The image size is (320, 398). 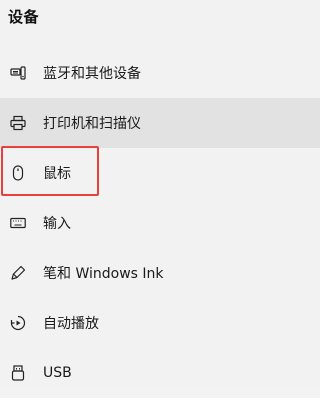 What do you see at coordinates (103, 274) in the screenshot?
I see `nav-item-label: 笔和 Windows Ink` at bounding box center [103, 274].